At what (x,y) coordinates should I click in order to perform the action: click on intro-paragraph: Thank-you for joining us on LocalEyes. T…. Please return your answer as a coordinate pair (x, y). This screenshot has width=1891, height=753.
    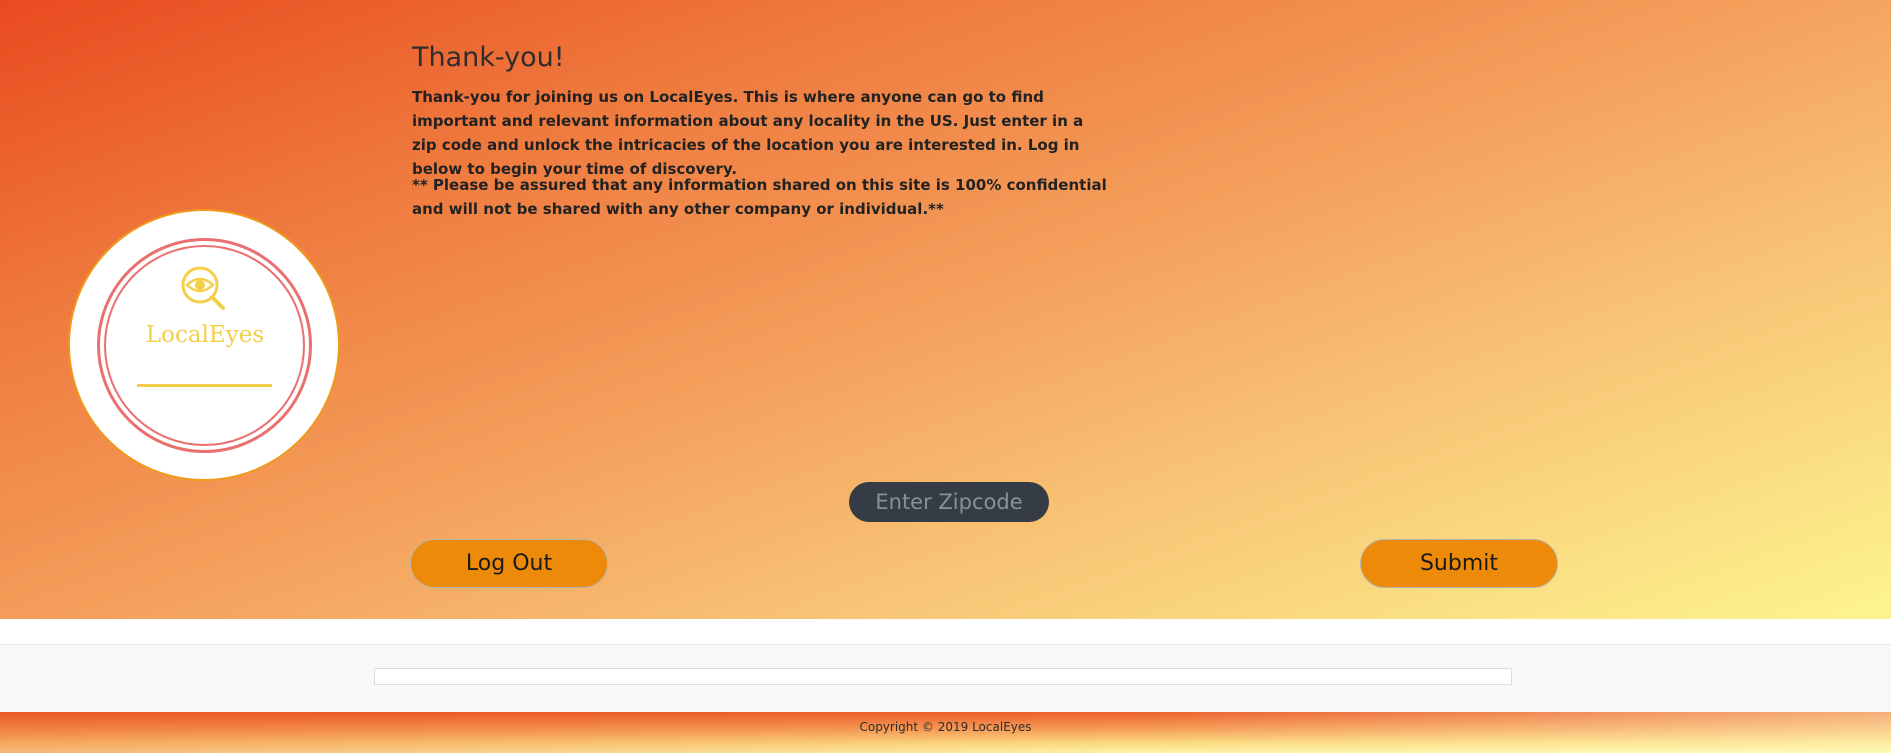
    Looking at the image, I should click on (748, 133).